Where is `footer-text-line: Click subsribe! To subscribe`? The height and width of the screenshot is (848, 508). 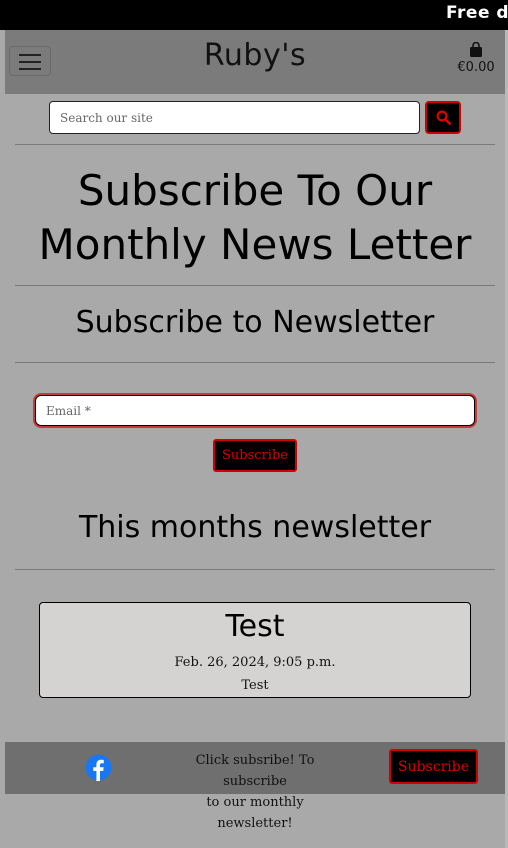
footer-text-line: Click subsribe! To subscribe is located at coordinates (255, 771).